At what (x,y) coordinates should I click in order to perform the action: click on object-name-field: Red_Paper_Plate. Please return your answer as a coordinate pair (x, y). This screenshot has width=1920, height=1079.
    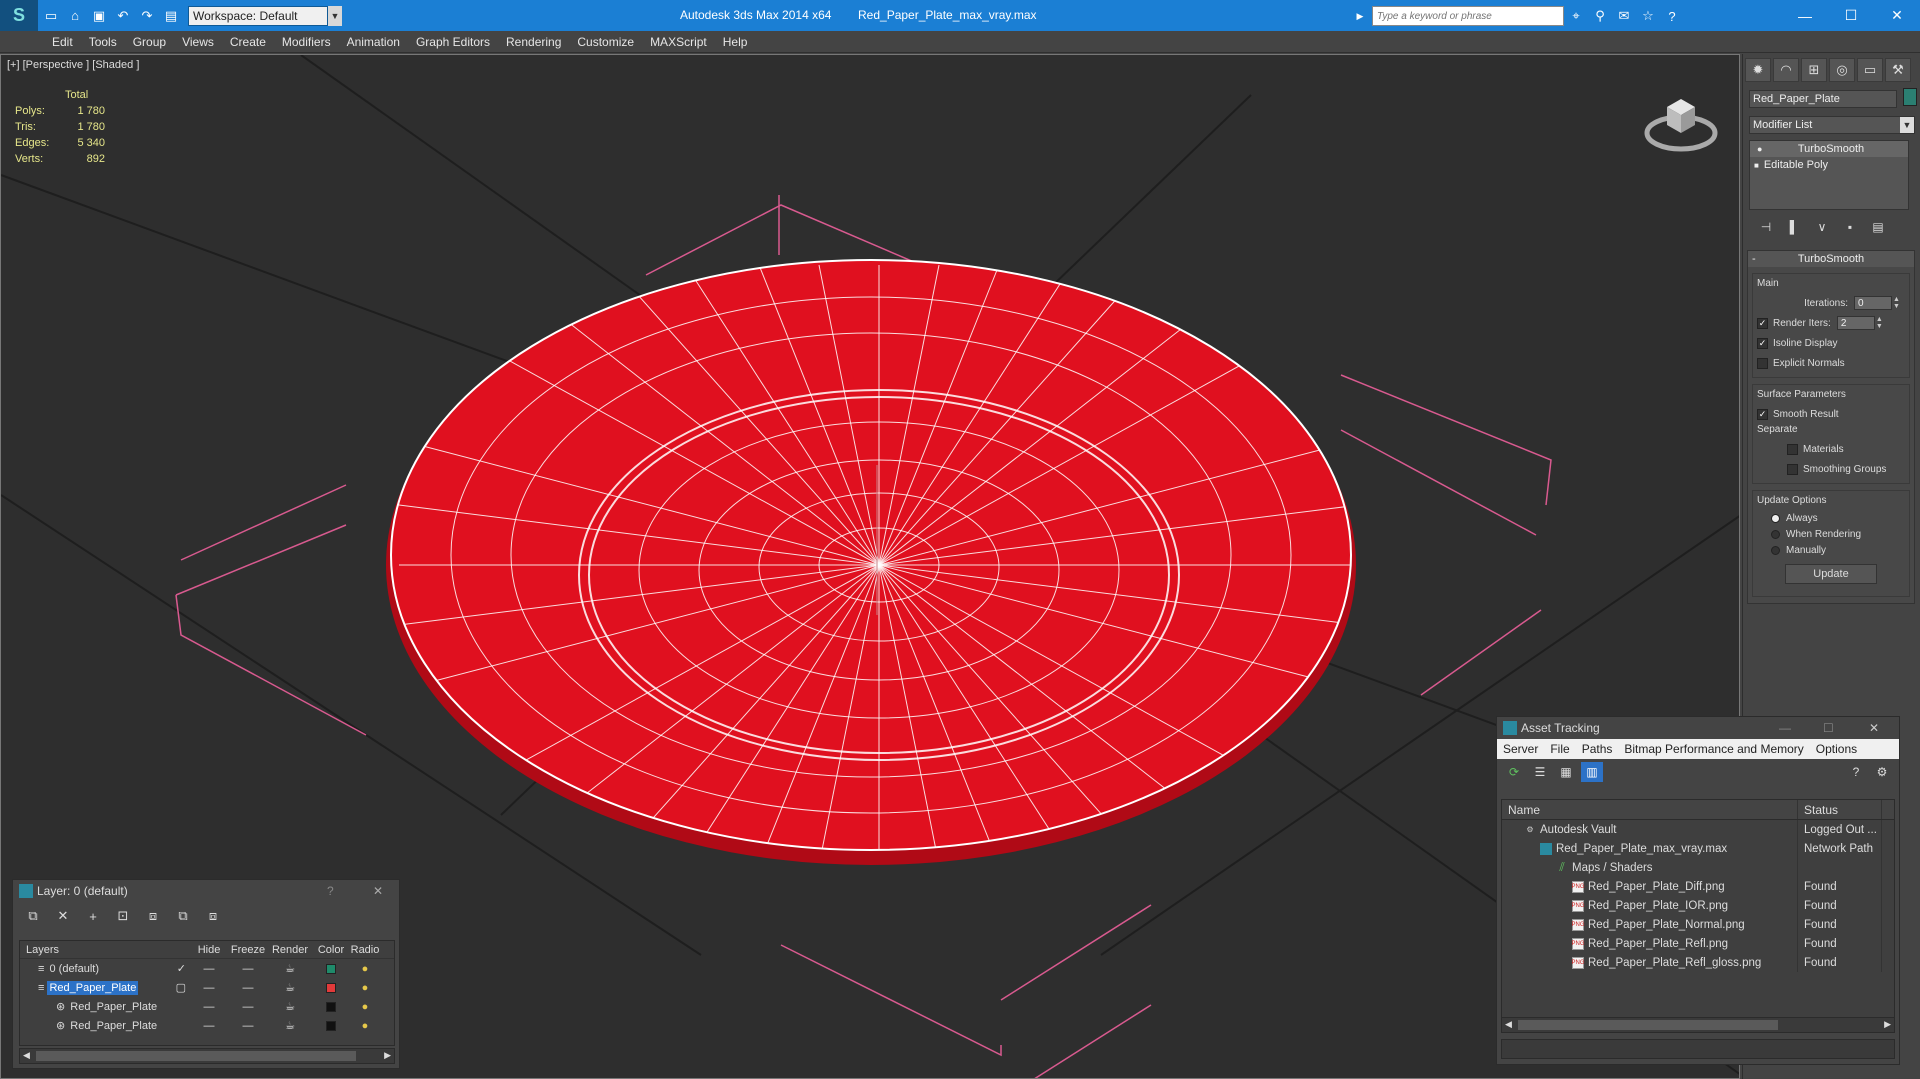
    Looking at the image, I should click on (1823, 99).